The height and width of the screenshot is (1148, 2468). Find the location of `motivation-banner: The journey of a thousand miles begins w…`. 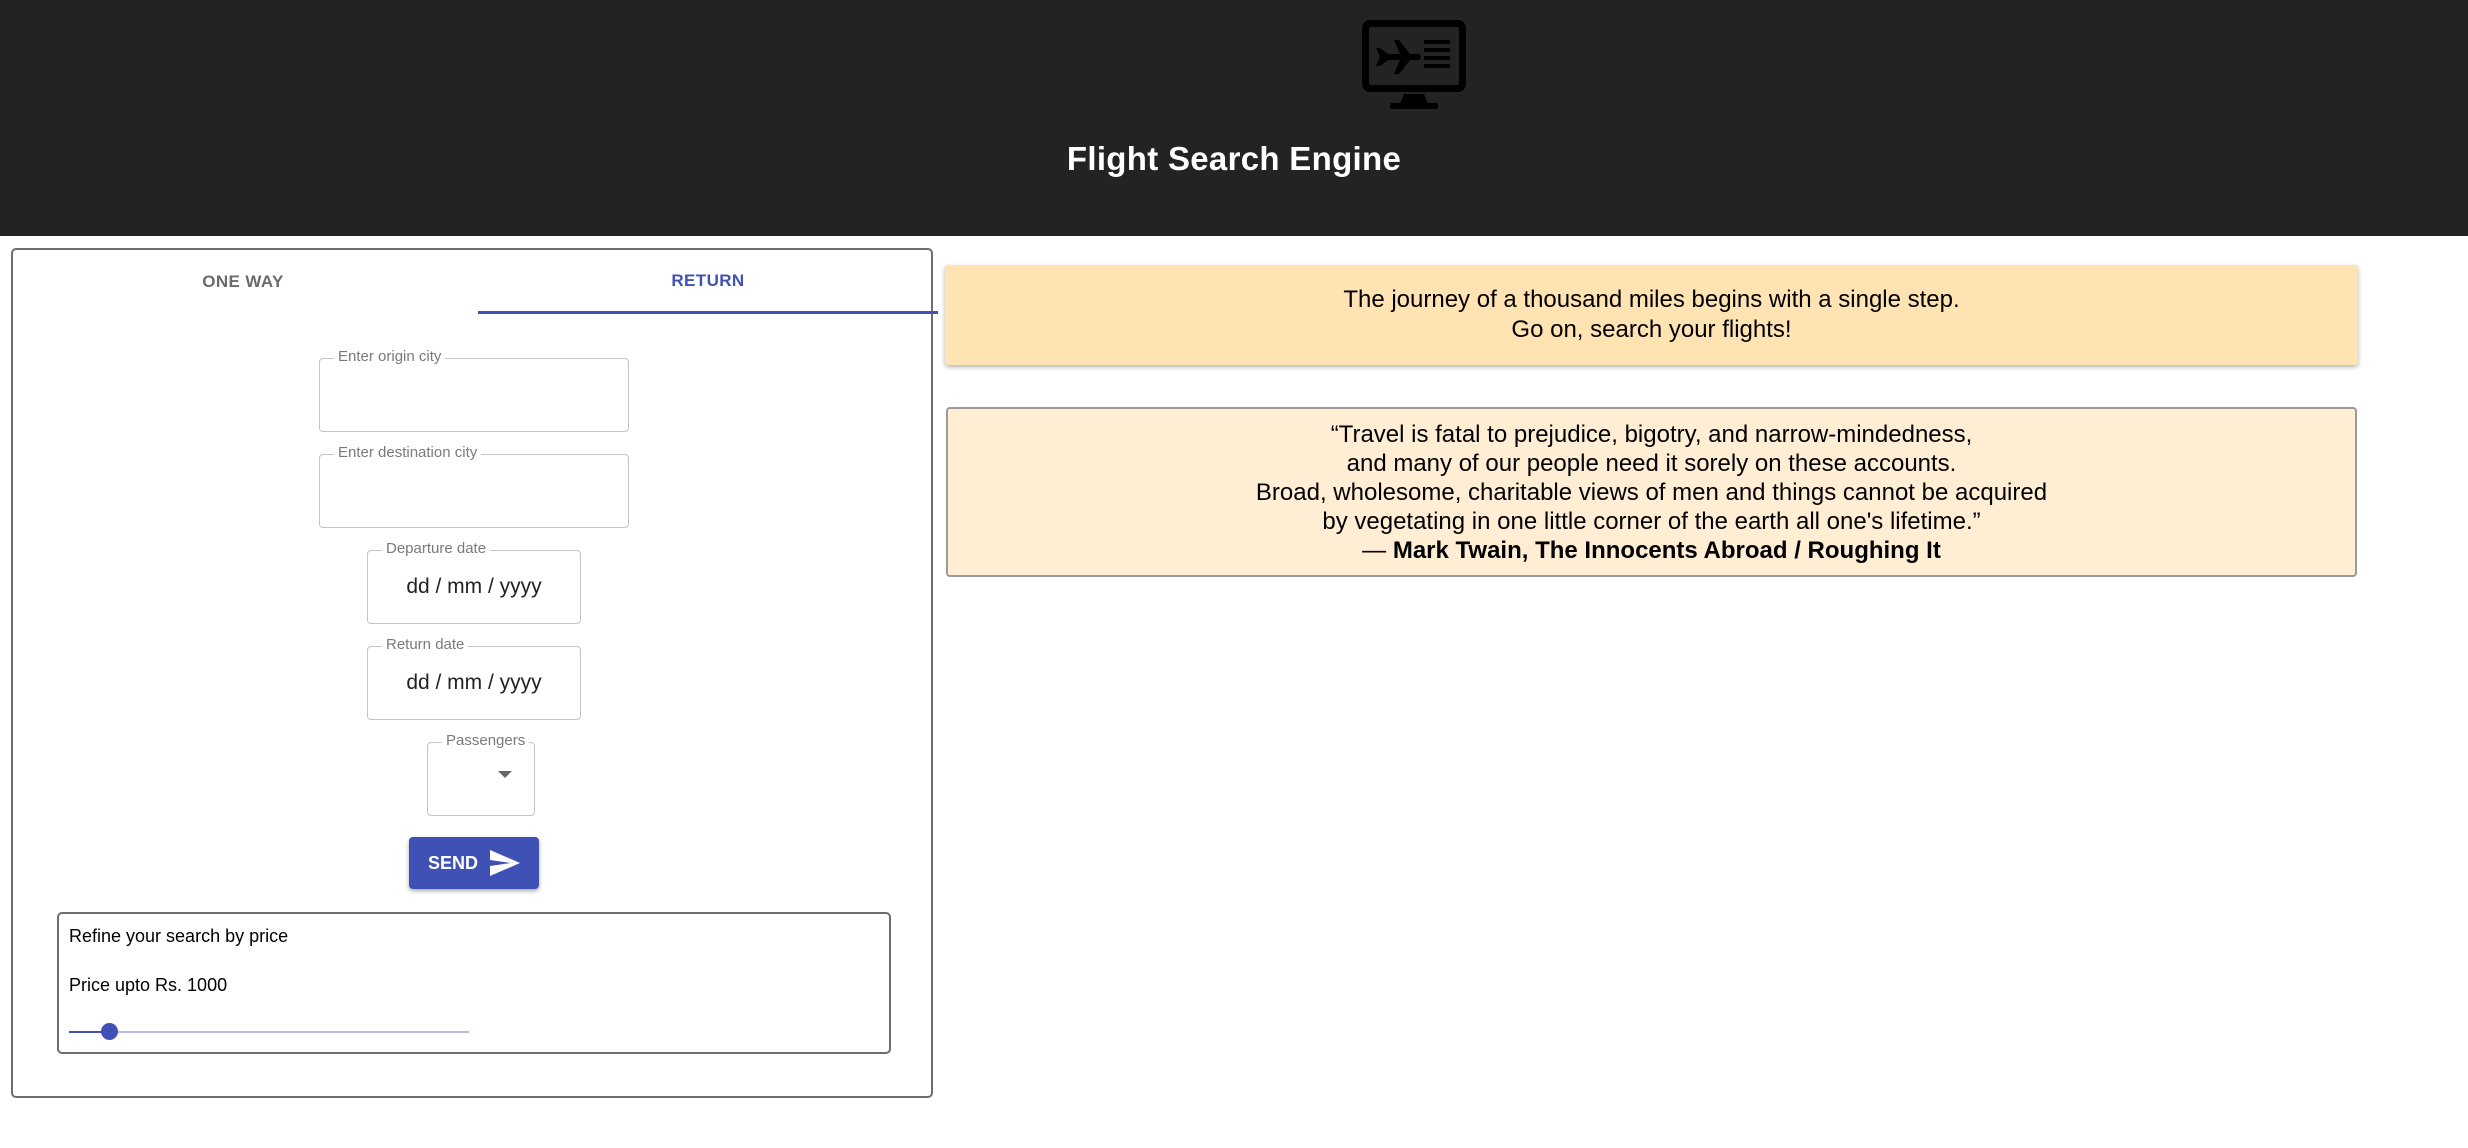

motivation-banner: The journey of a thousand miles begins w… is located at coordinates (1651, 315).